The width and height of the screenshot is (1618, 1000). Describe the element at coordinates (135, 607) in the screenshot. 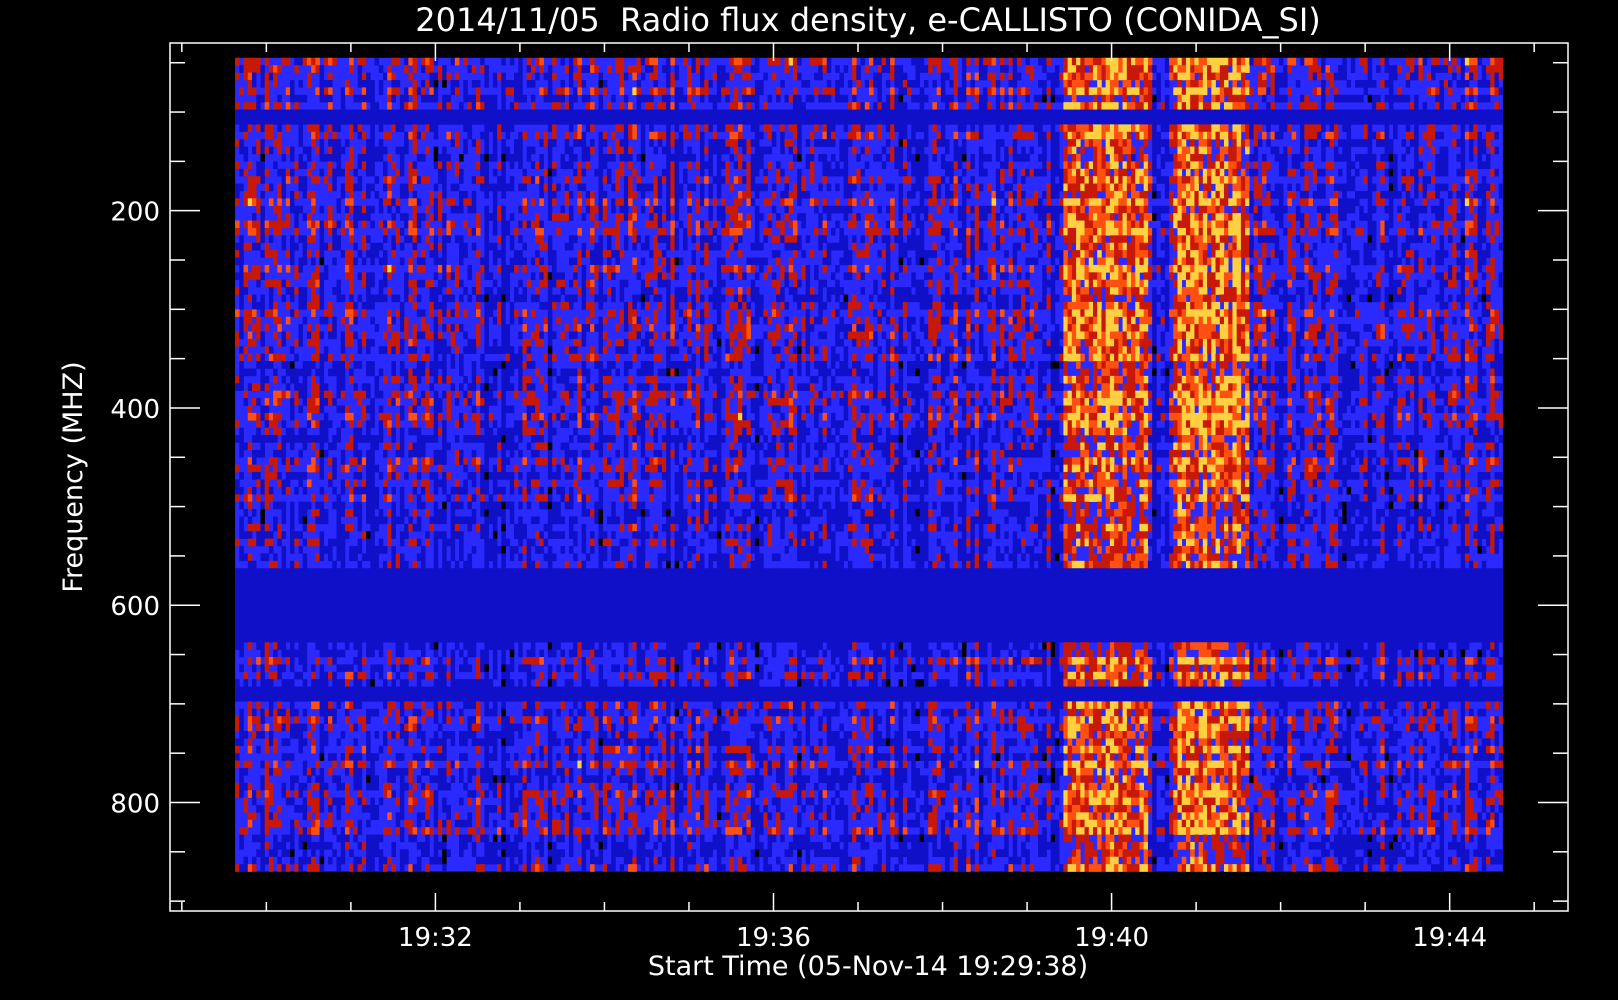

I see `y-tick-label: 600` at that location.